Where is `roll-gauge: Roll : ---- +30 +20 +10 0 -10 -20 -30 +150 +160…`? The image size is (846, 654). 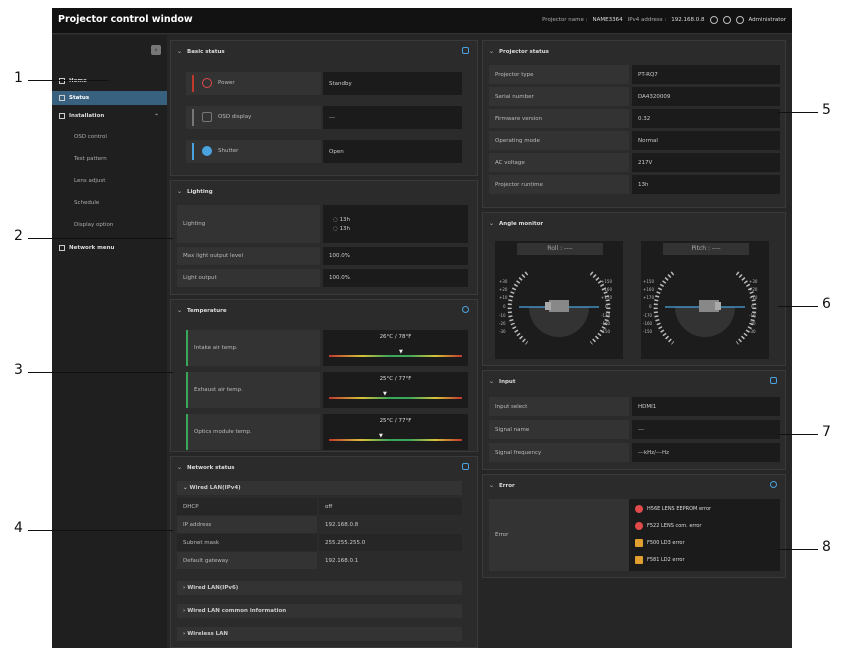 roll-gauge: Roll : ---- +30 +20 +10 0 -10 -20 -30 +150 +160… is located at coordinates (559, 300).